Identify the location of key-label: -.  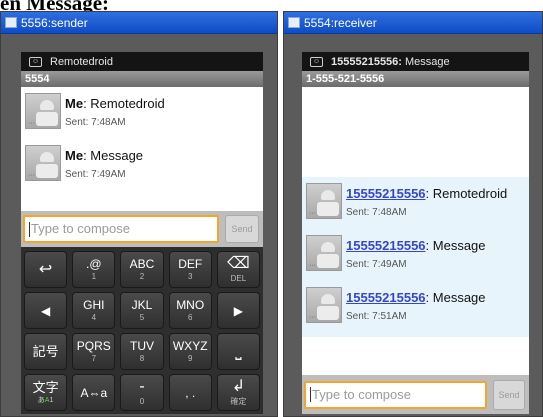
(142, 386).